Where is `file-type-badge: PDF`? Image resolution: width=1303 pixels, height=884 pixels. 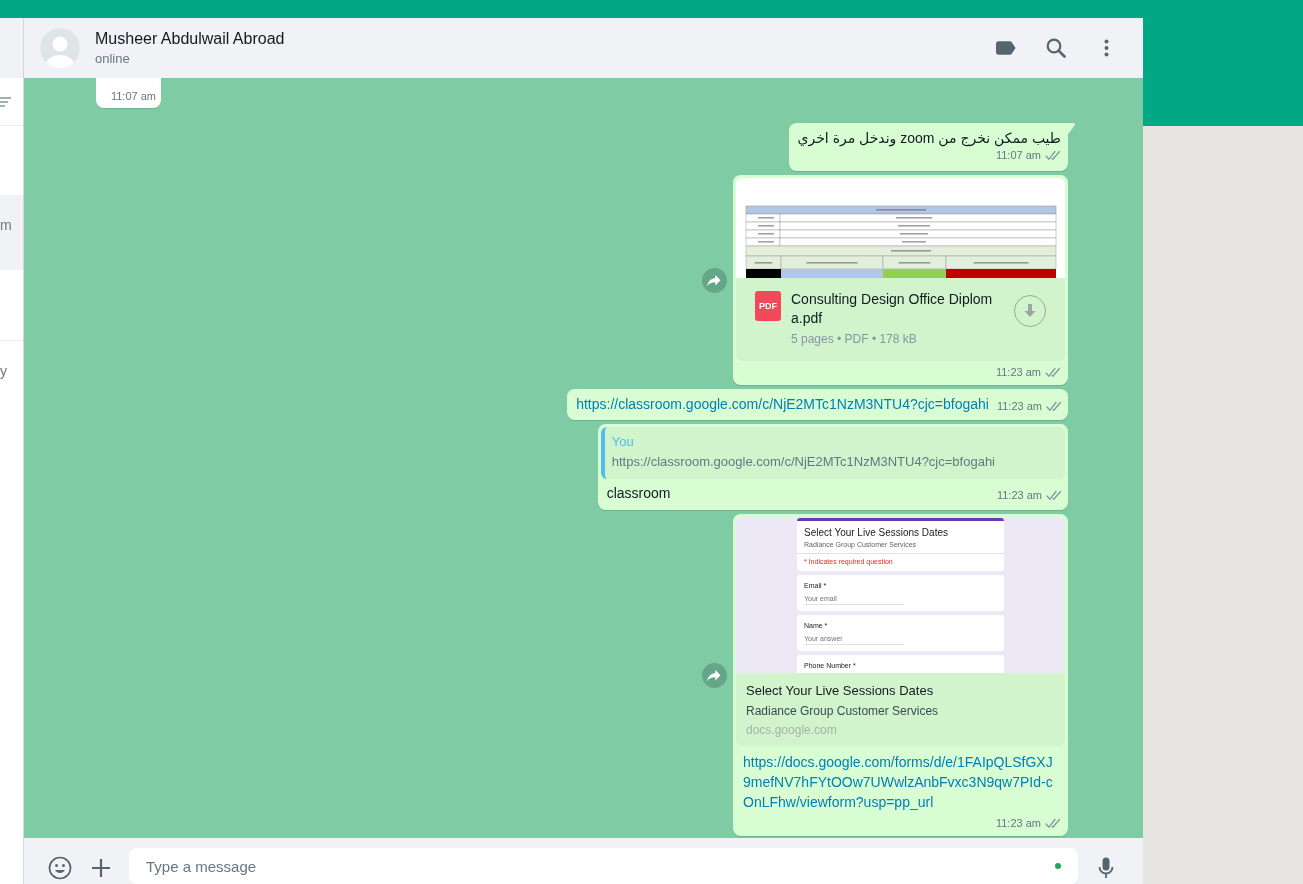 file-type-badge: PDF is located at coordinates (768, 306).